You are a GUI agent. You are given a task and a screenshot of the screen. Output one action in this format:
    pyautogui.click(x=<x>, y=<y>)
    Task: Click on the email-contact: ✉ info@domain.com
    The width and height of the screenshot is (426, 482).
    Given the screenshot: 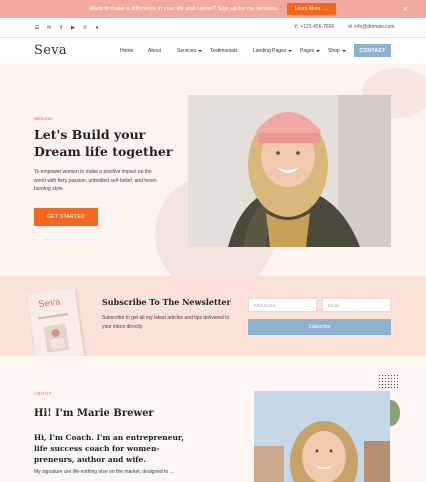 What is the action you would take?
    pyautogui.click(x=371, y=27)
    